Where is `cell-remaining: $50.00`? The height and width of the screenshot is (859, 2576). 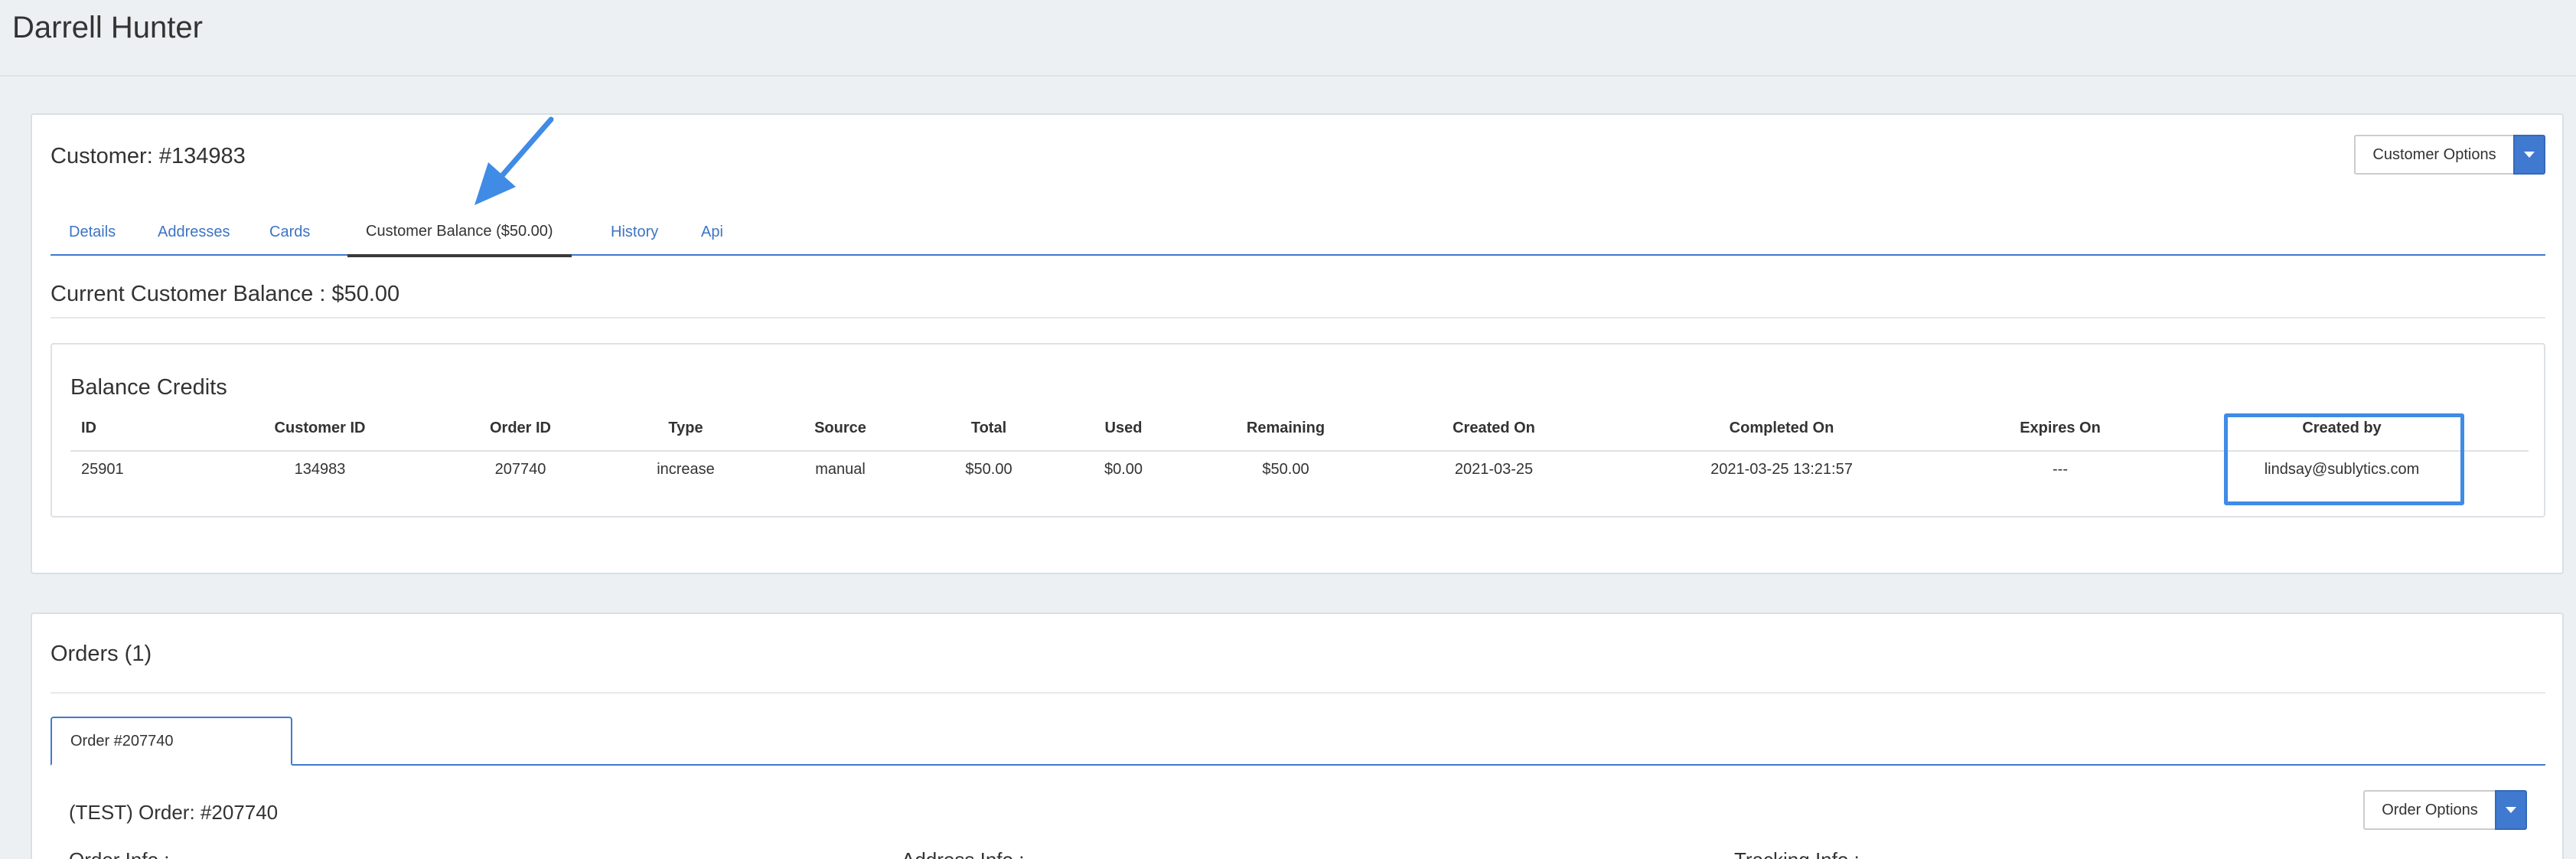 cell-remaining: $50.00 is located at coordinates (1285, 469).